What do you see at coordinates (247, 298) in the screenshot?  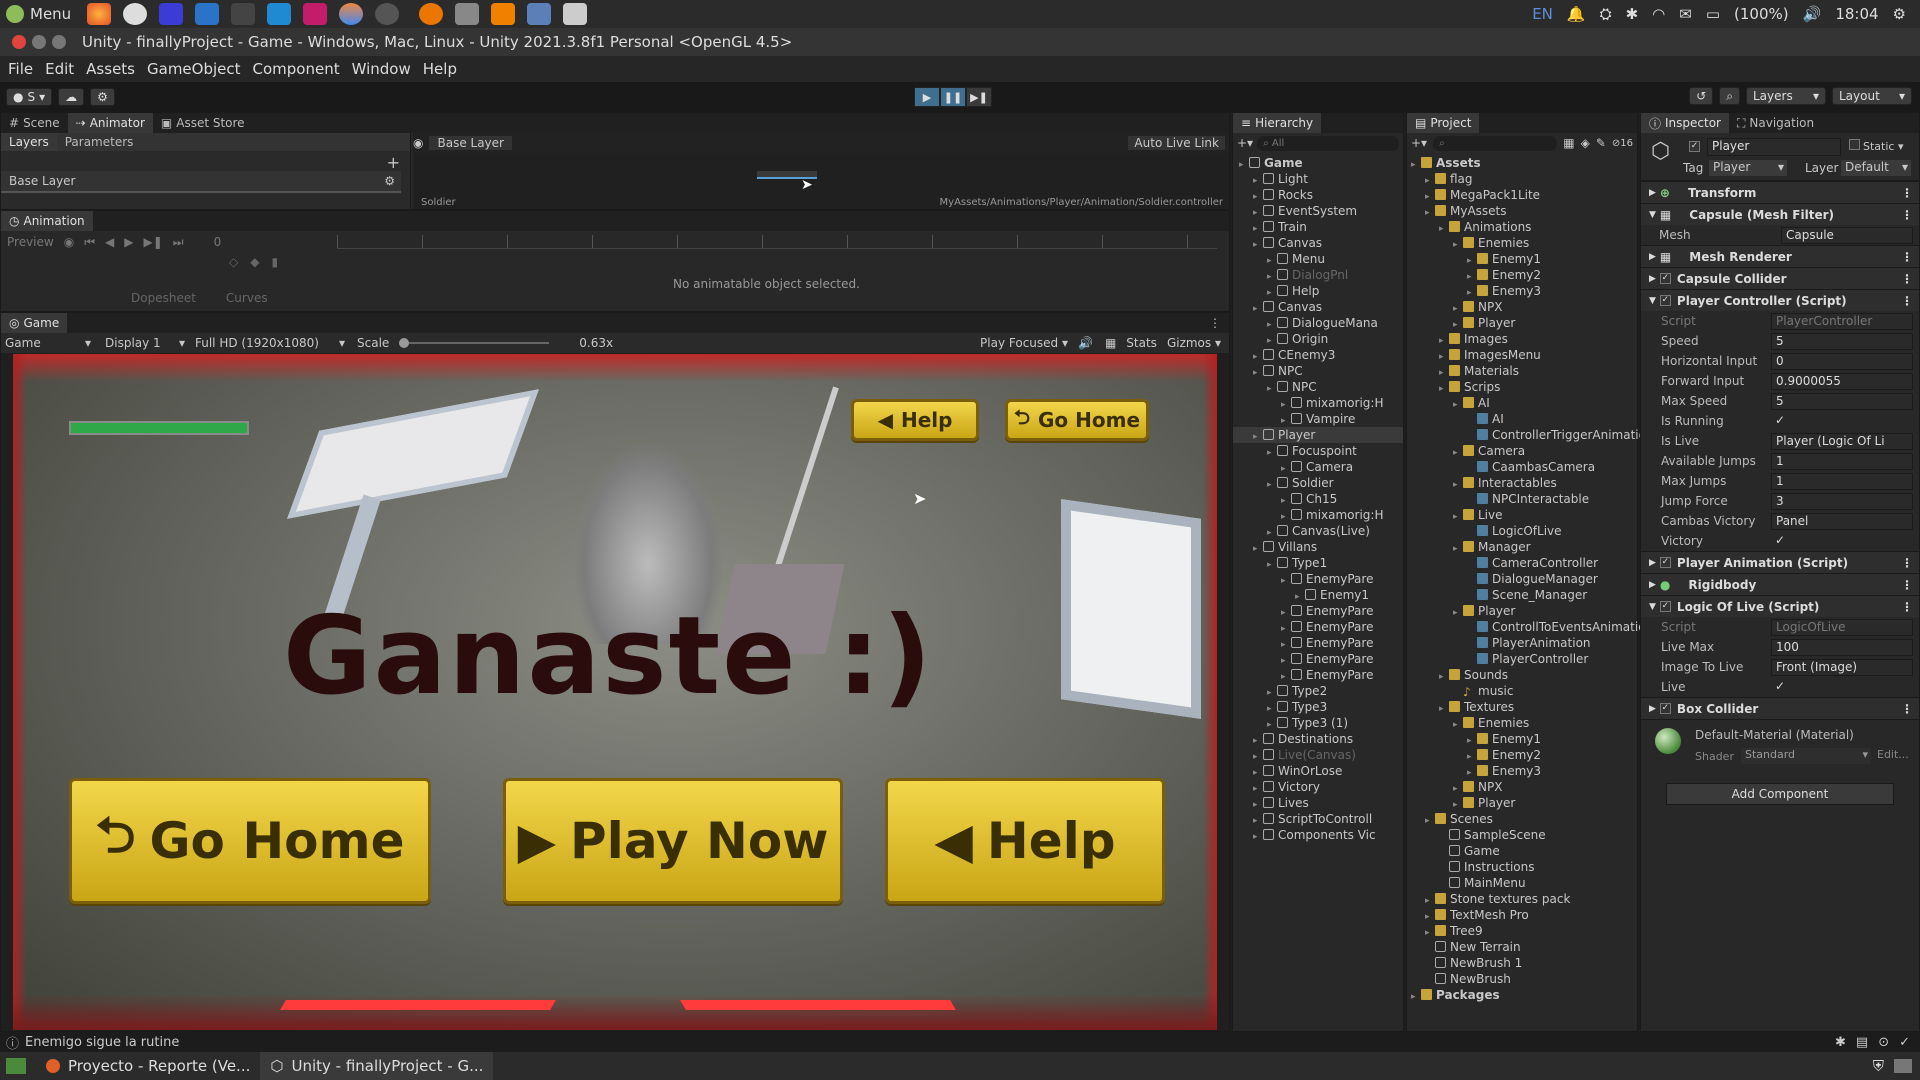 I see `curves-tab: Curves` at bounding box center [247, 298].